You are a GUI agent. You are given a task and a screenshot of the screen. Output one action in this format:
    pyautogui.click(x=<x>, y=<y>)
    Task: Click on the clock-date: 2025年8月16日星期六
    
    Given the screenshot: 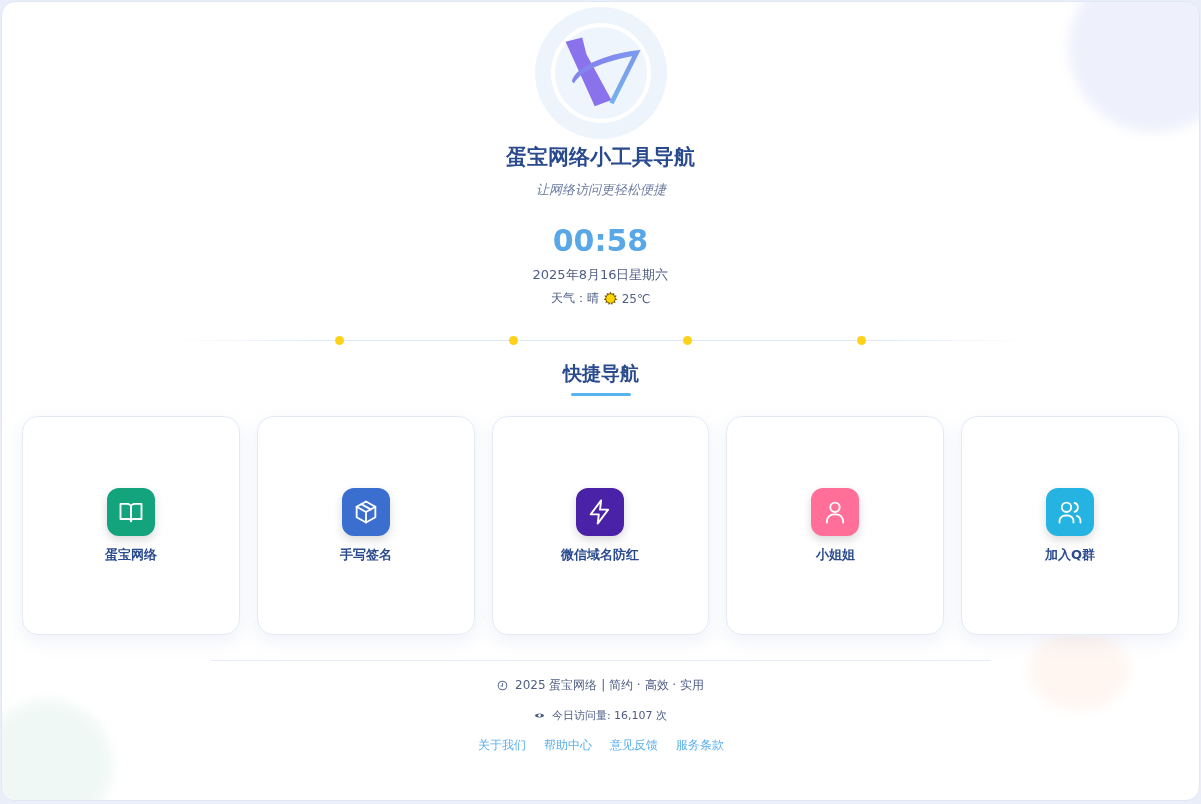 What is the action you would take?
    pyautogui.click(x=600, y=275)
    